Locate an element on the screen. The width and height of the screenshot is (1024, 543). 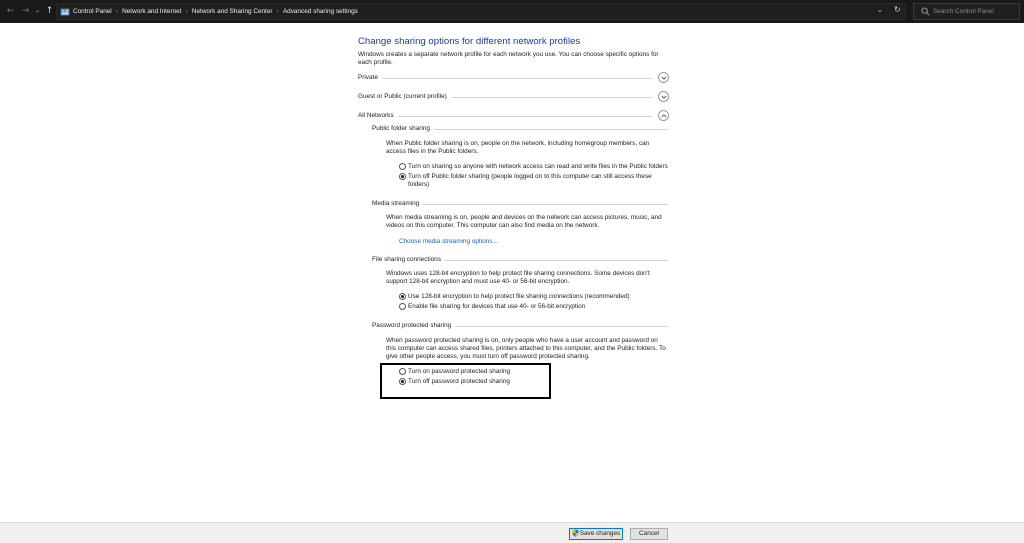
breadcrumb-control-panel: Control Panel is located at coordinates (92, 11).